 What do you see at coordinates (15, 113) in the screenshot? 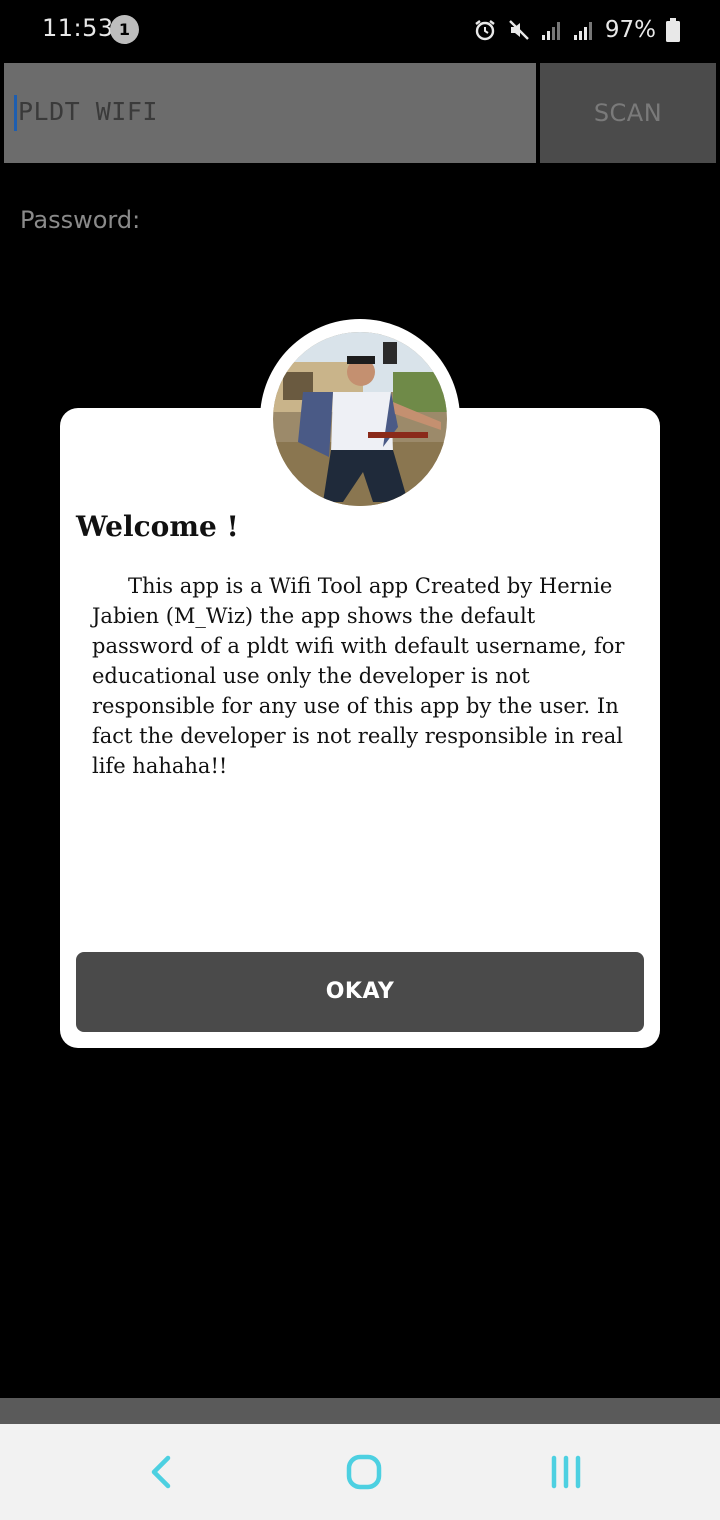
I see `text-cursor` at bounding box center [15, 113].